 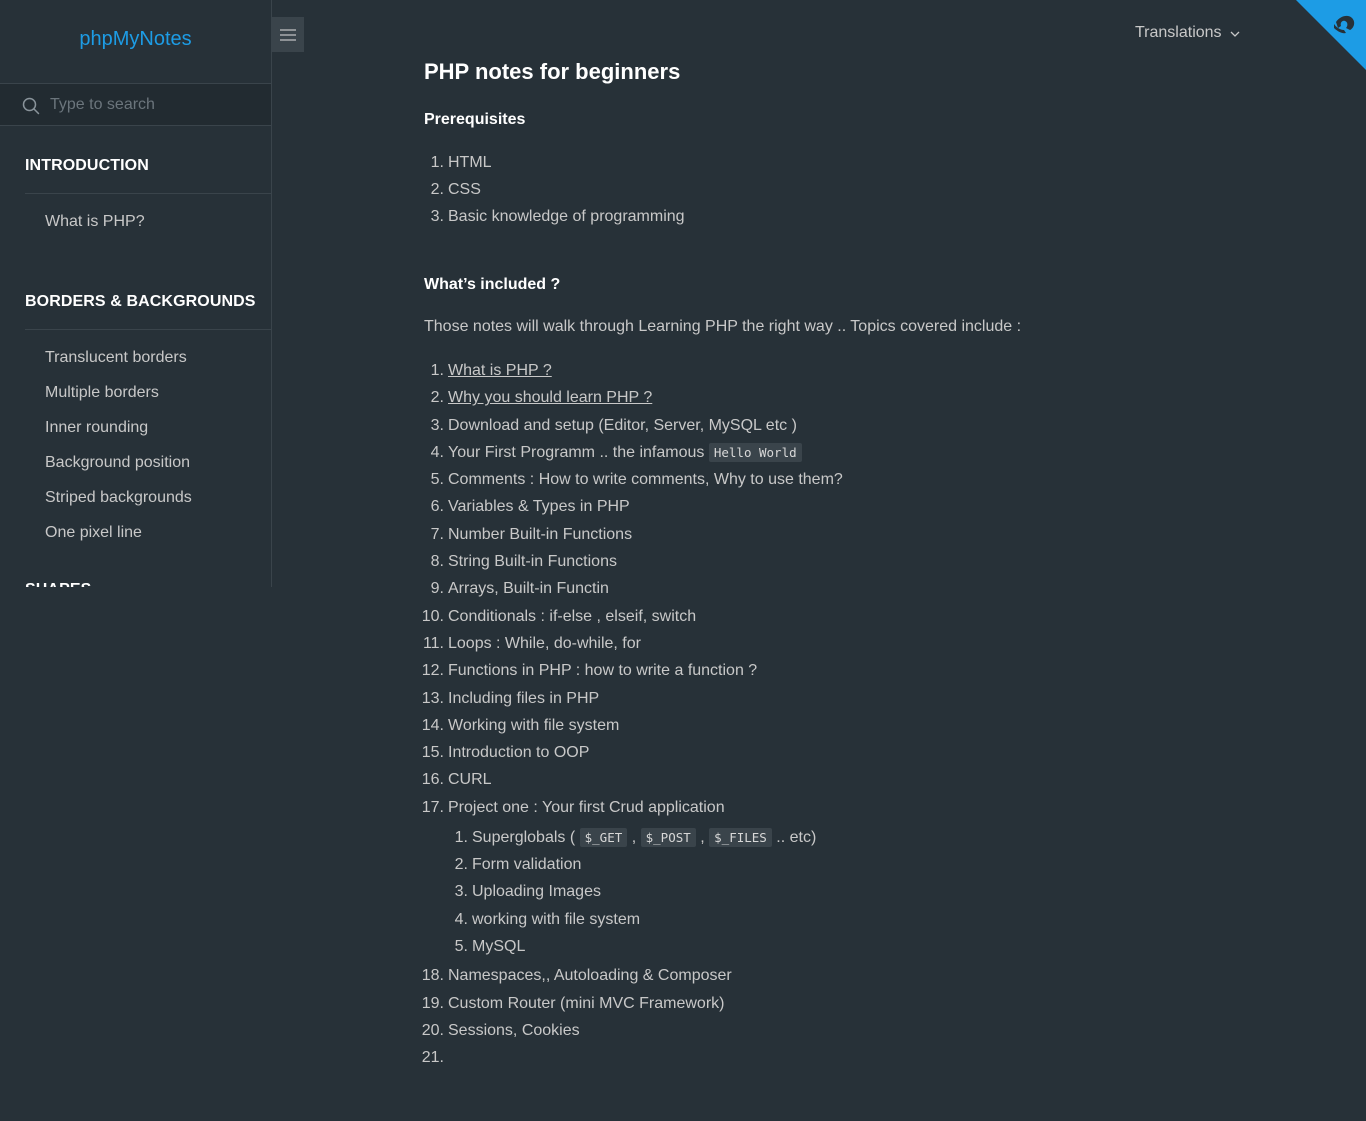 What do you see at coordinates (796, 837) in the screenshot?
I see `list-text: .. etc)` at bounding box center [796, 837].